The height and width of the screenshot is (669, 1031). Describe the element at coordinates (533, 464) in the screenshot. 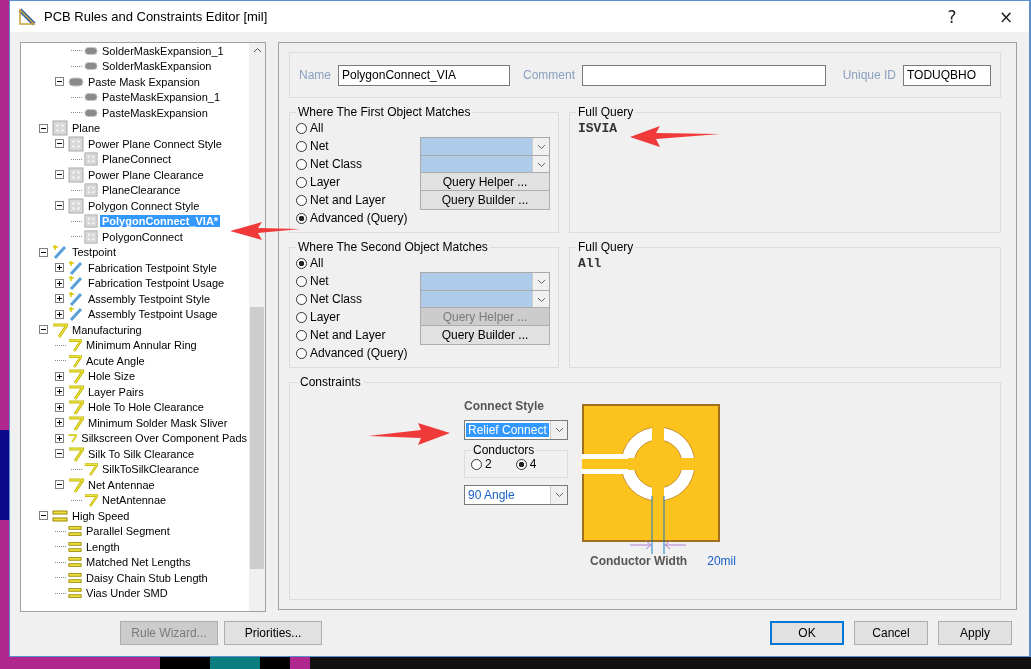

I see `option-label: 4` at that location.